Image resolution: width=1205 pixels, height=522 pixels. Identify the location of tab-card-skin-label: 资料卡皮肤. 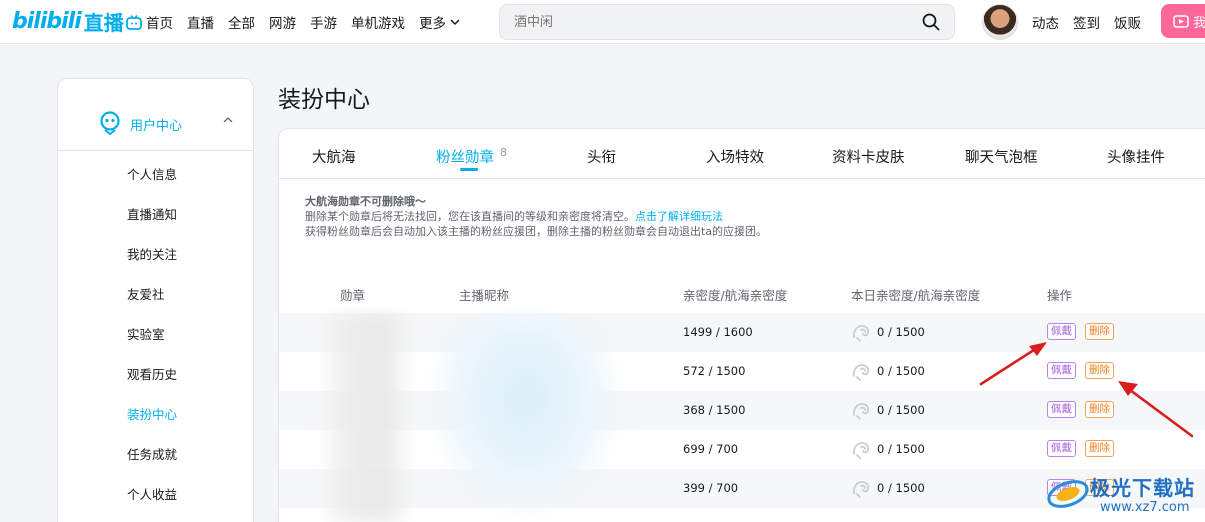
(868, 158).